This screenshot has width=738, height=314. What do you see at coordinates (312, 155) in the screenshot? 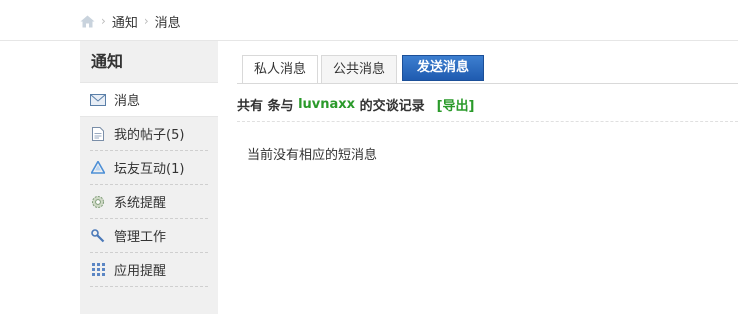
I see `empty-state-message: 当前没有相应的短消息` at bounding box center [312, 155].